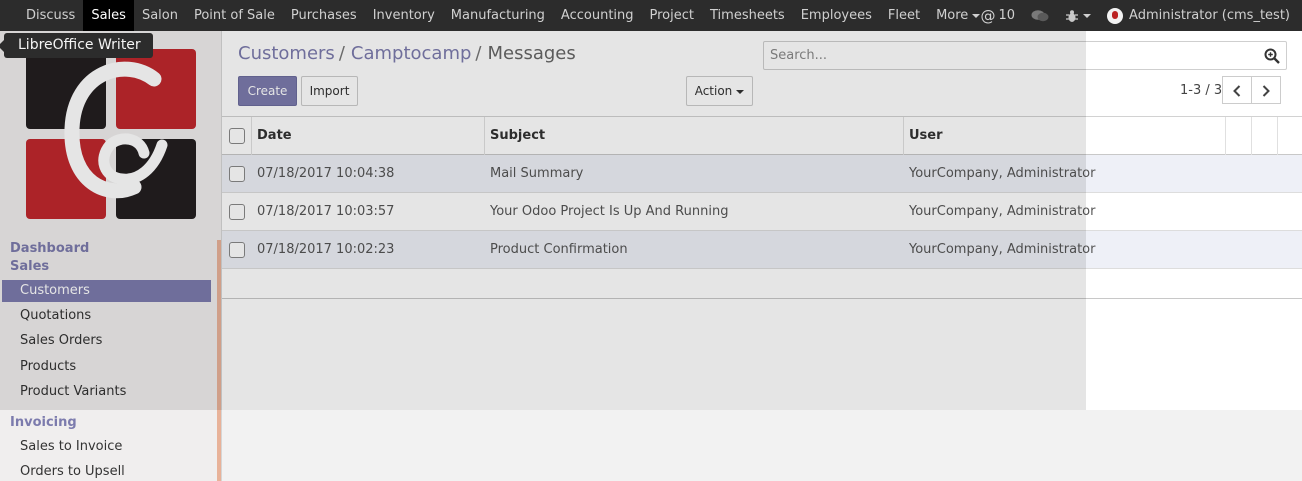  I want to click on create-button: Create, so click(267, 91).